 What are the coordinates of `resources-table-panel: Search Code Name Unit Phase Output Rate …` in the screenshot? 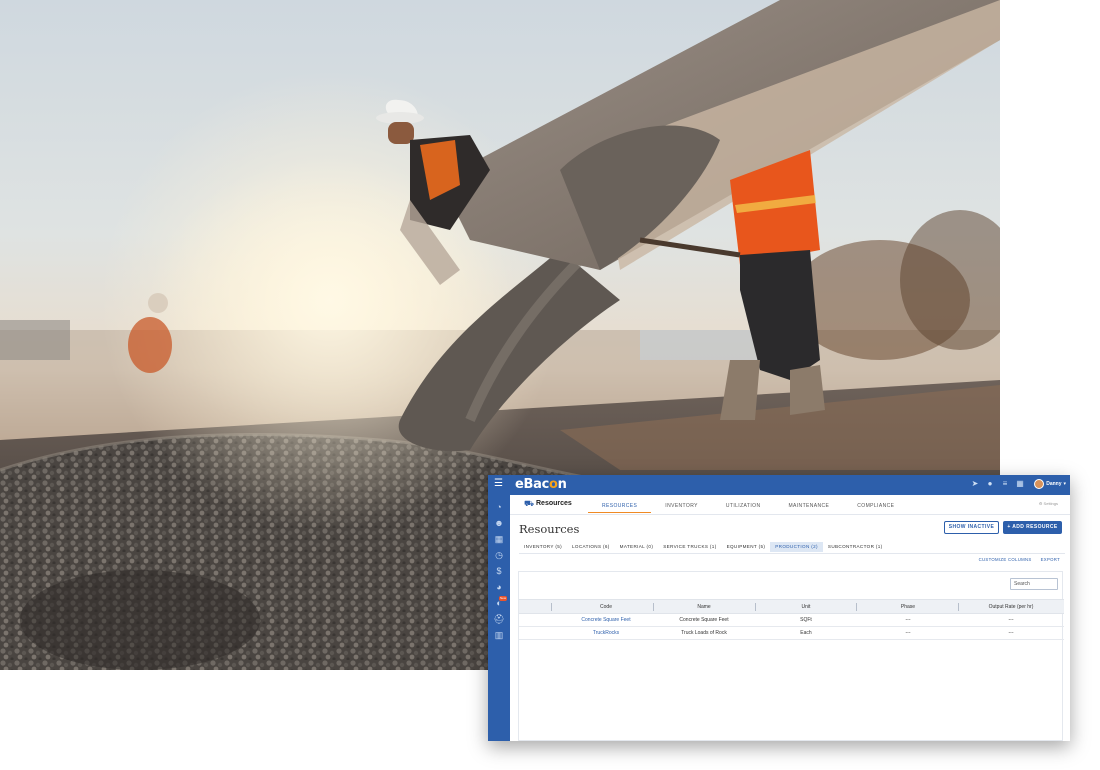 It's located at (791, 656).